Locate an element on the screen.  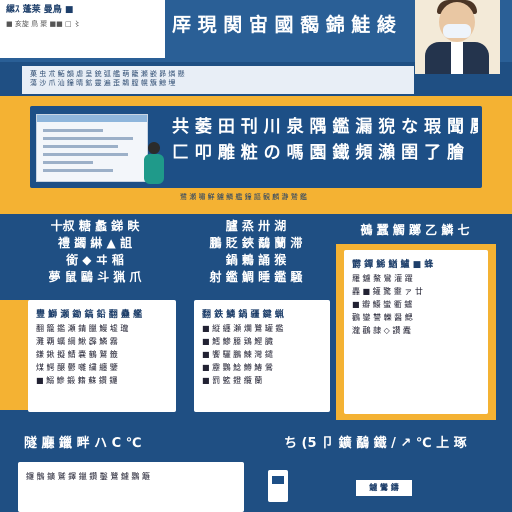
bottom-left-title: 隧 廳 鑞 畔 ハ C ℃ is located at coordinates (83, 443).